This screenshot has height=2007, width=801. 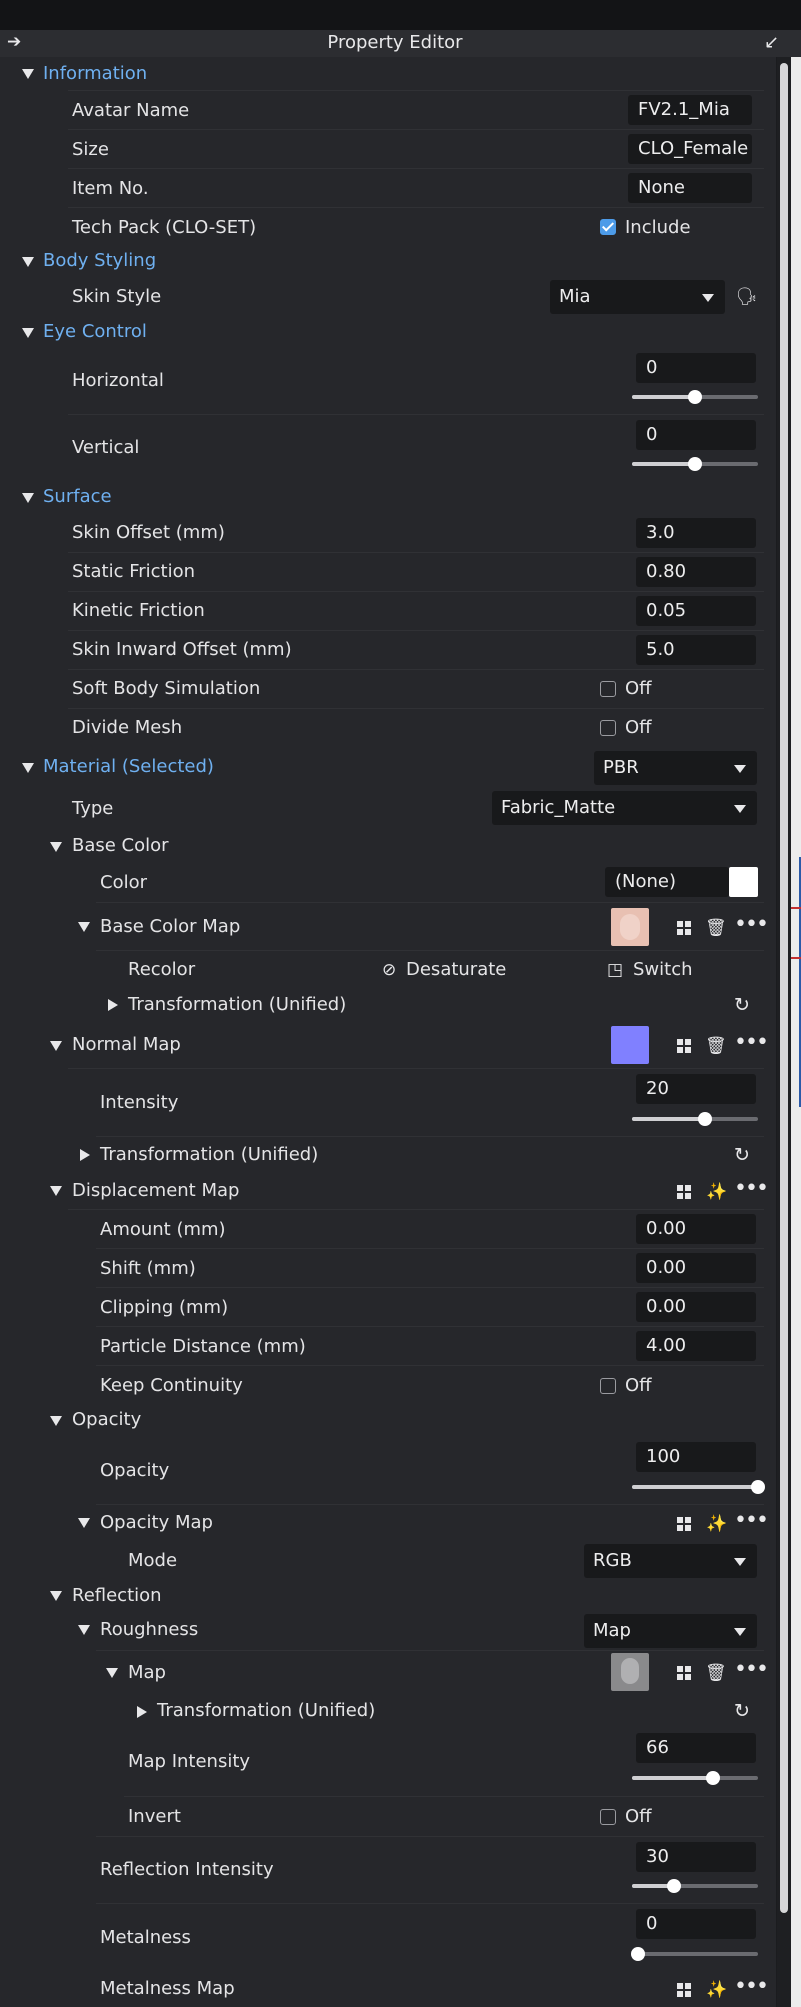 I want to click on section-body-styling: Body Styling, so click(x=388, y=262).